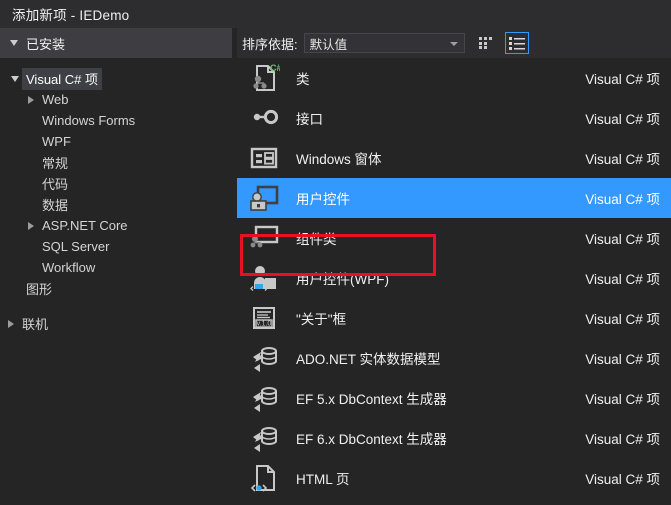 The image size is (671, 505). What do you see at coordinates (39, 289) in the screenshot?
I see `tree-item-label: 图形` at bounding box center [39, 289].